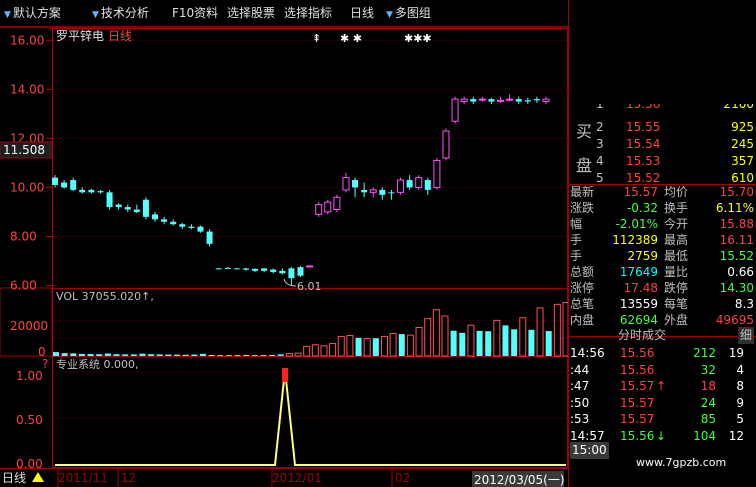 Image resolution: width=756 pixels, height=487 pixels. What do you see at coordinates (662, 288) in the screenshot?
I see `stat-row: 涨停 17.48 跌停 14.30` at bounding box center [662, 288].